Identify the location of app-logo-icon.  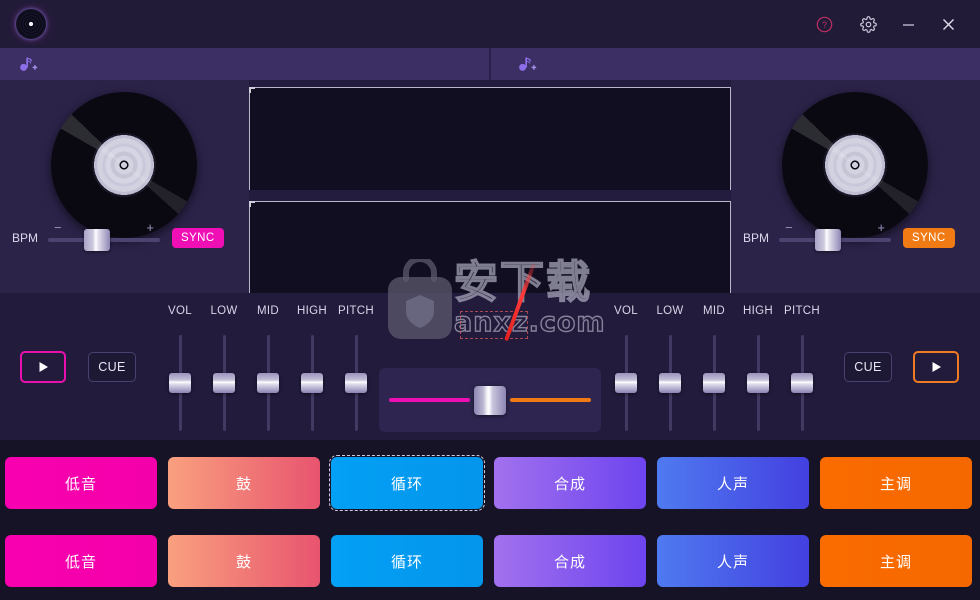
(31, 24).